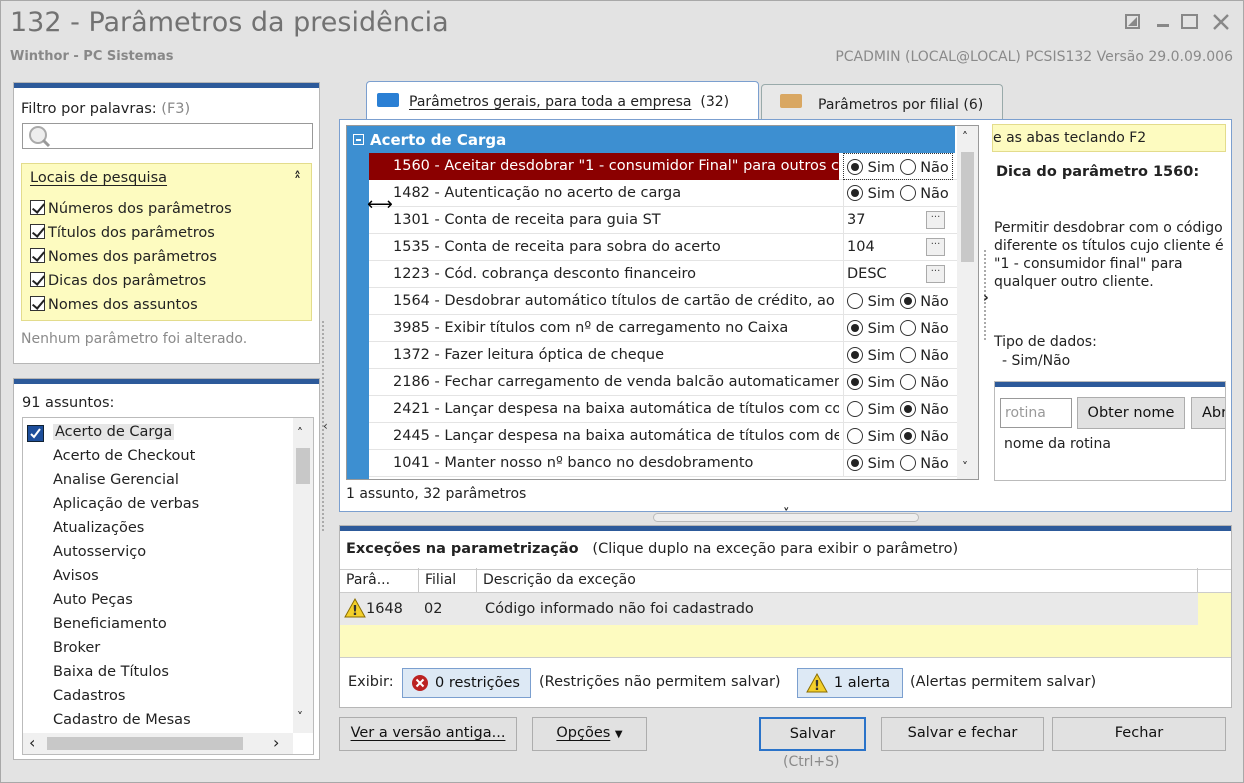  What do you see at coordinates (76, 648) in the screenshot?
I see `subject-item: Broker` at bounding box center [76, 648].